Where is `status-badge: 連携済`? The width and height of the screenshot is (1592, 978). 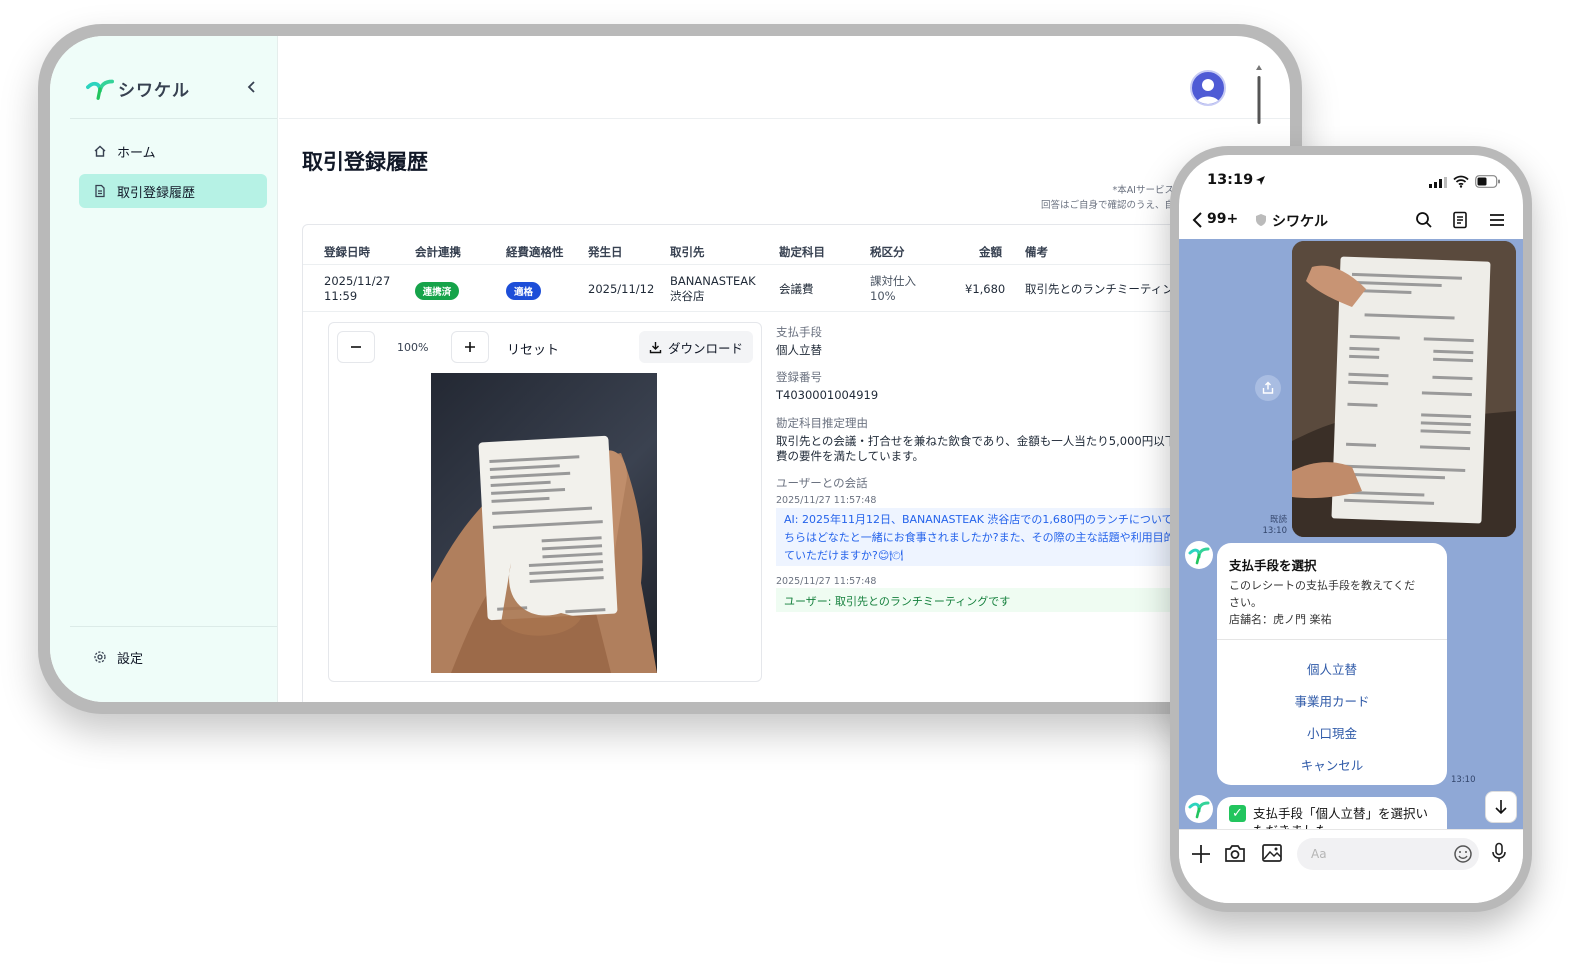 status-badge: 連携済 is located at coordinates (437, 291).